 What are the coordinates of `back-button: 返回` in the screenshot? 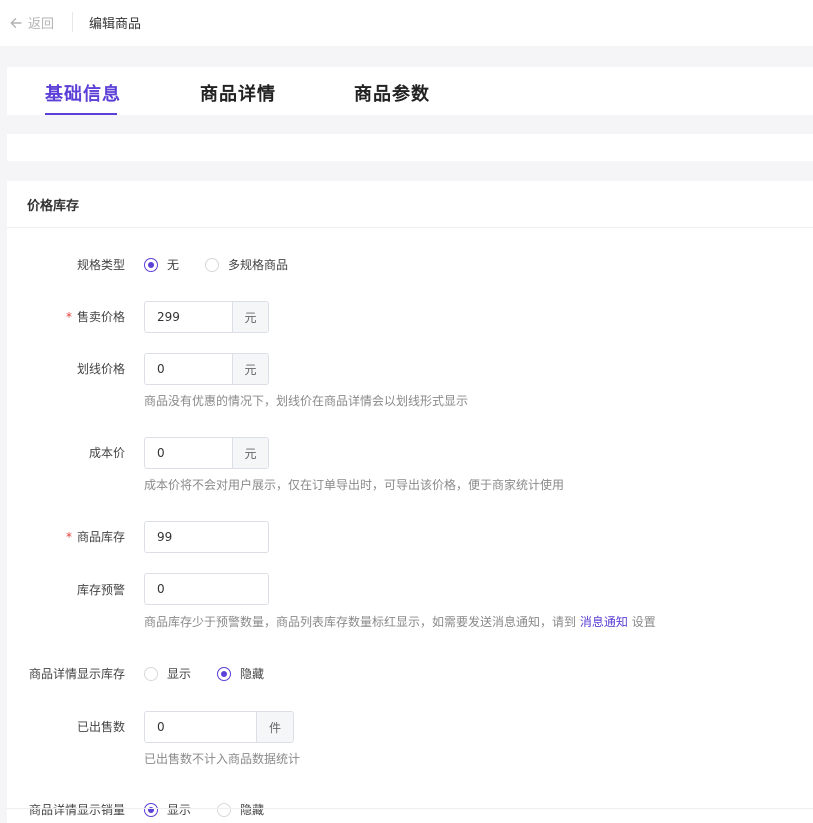 It's located at (32, 22).